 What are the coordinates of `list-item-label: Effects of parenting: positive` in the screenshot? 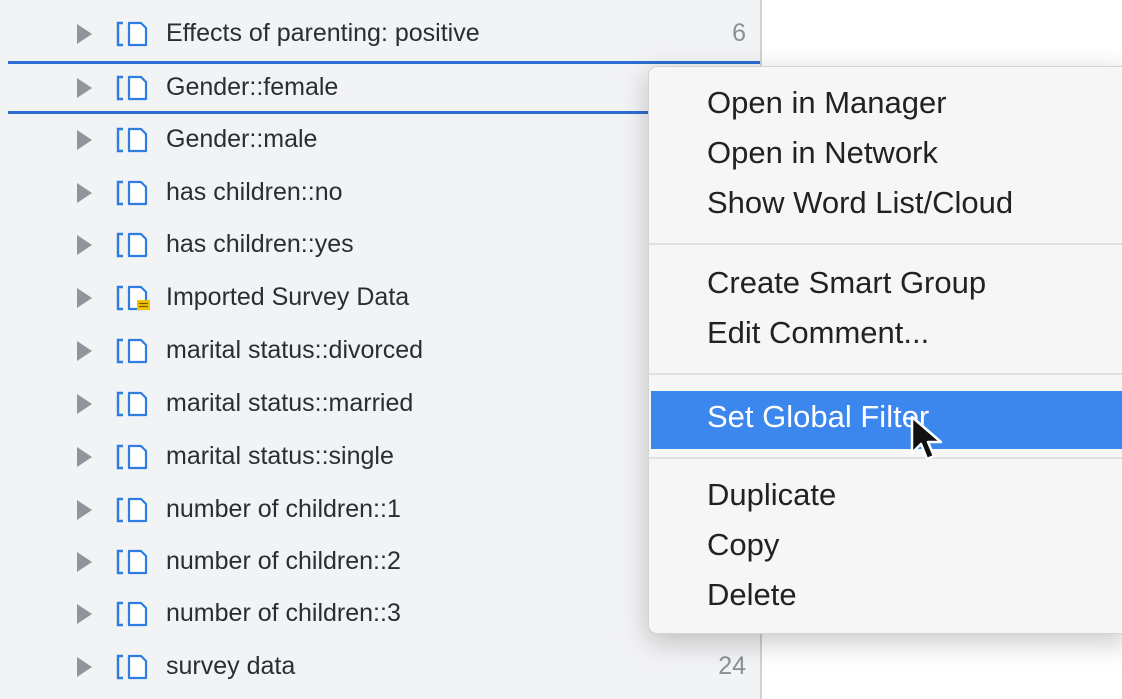 It's located at (323, 33).